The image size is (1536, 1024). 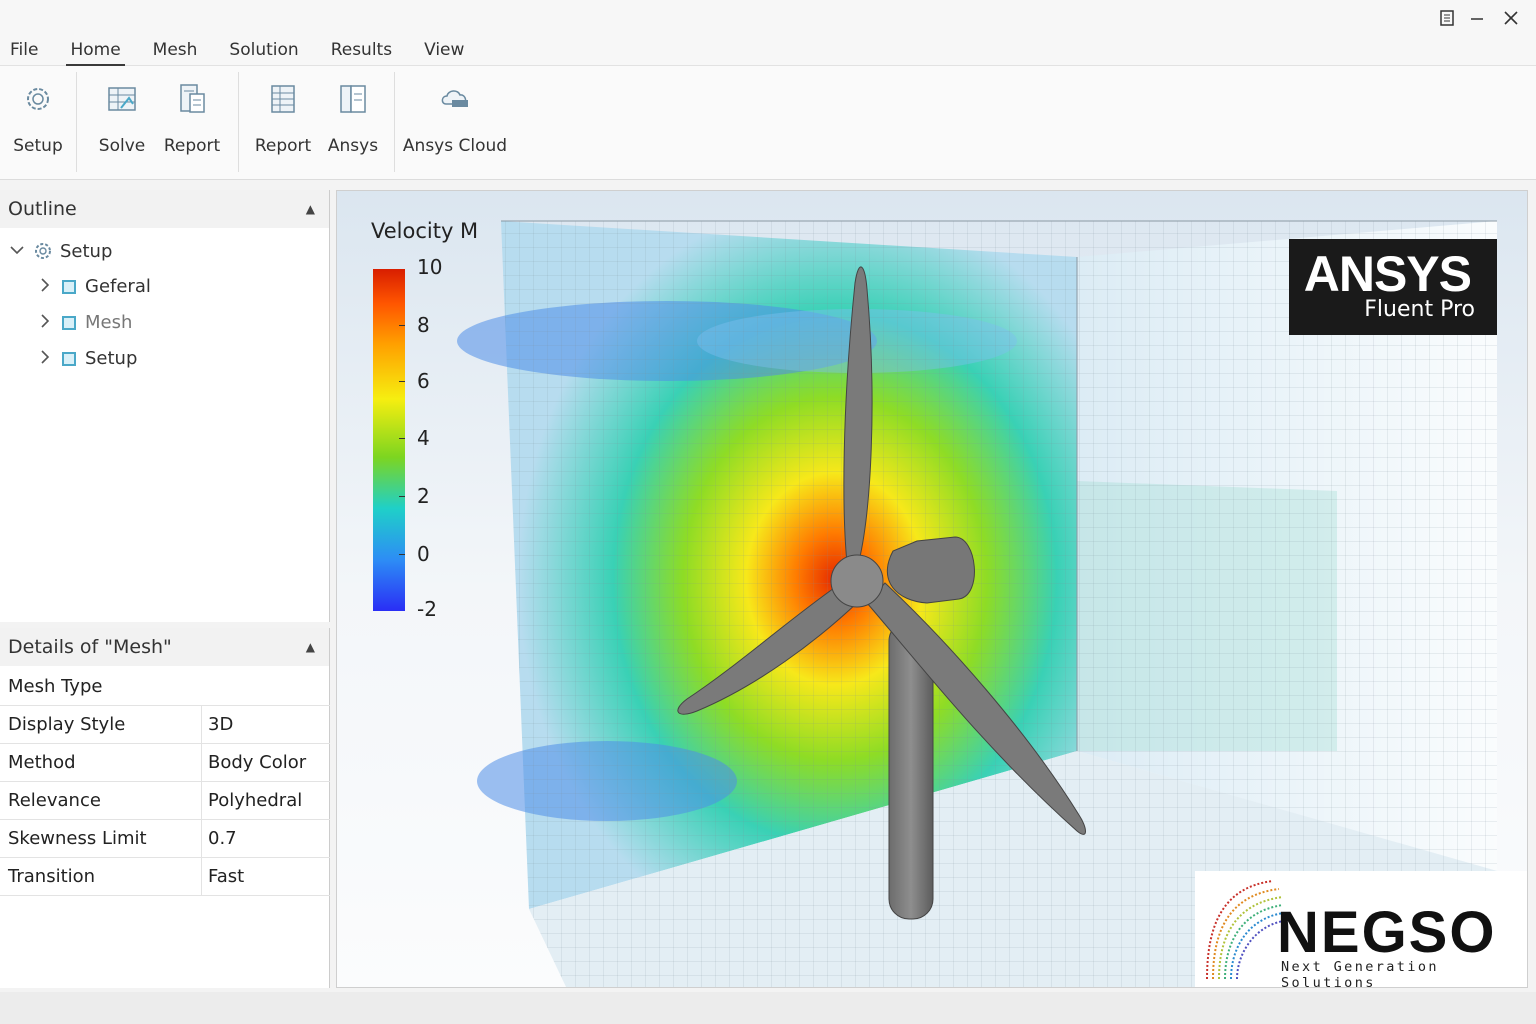 I want to click on negso-tagline: Next Generation Solutions, so click(x=1360, y=973).